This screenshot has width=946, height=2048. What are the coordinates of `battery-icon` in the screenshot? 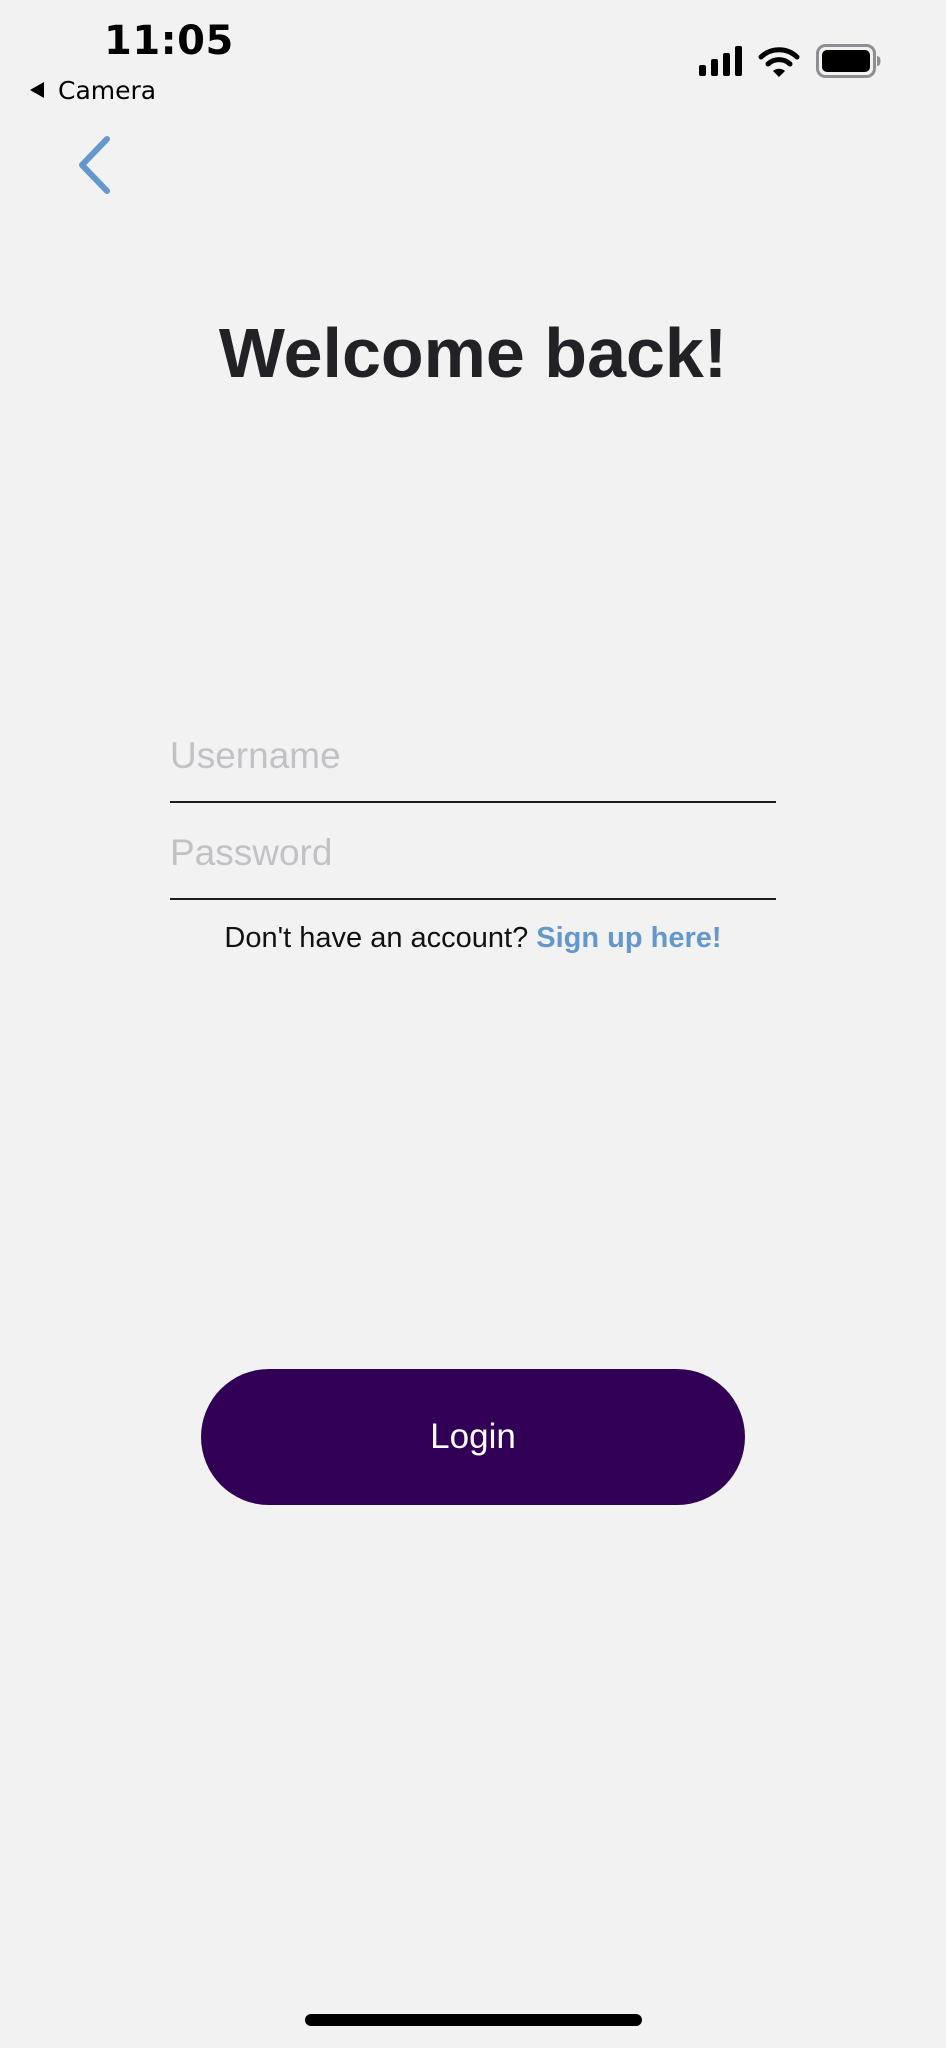 It's located at (848, 61).